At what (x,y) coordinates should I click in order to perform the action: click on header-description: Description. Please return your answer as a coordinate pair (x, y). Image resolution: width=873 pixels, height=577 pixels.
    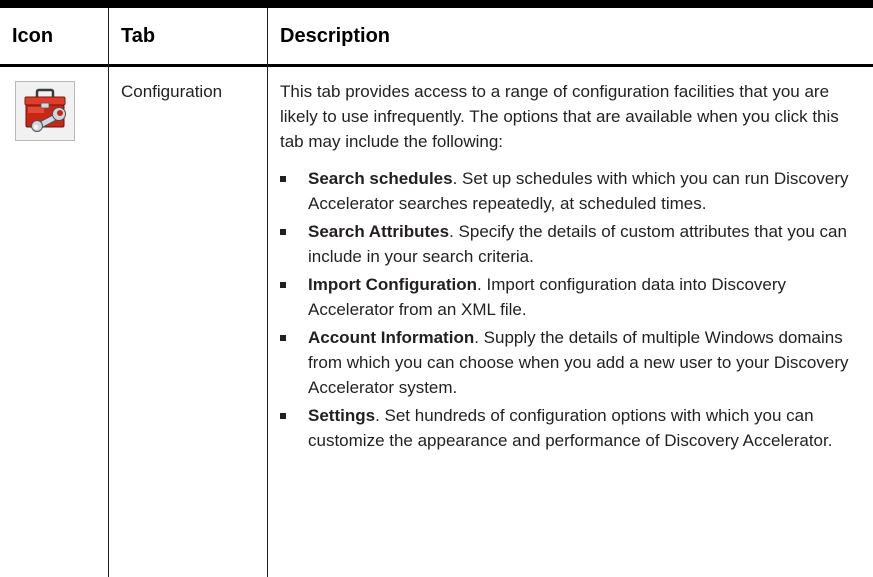
    Looking at the image, I should click on (335, 36).